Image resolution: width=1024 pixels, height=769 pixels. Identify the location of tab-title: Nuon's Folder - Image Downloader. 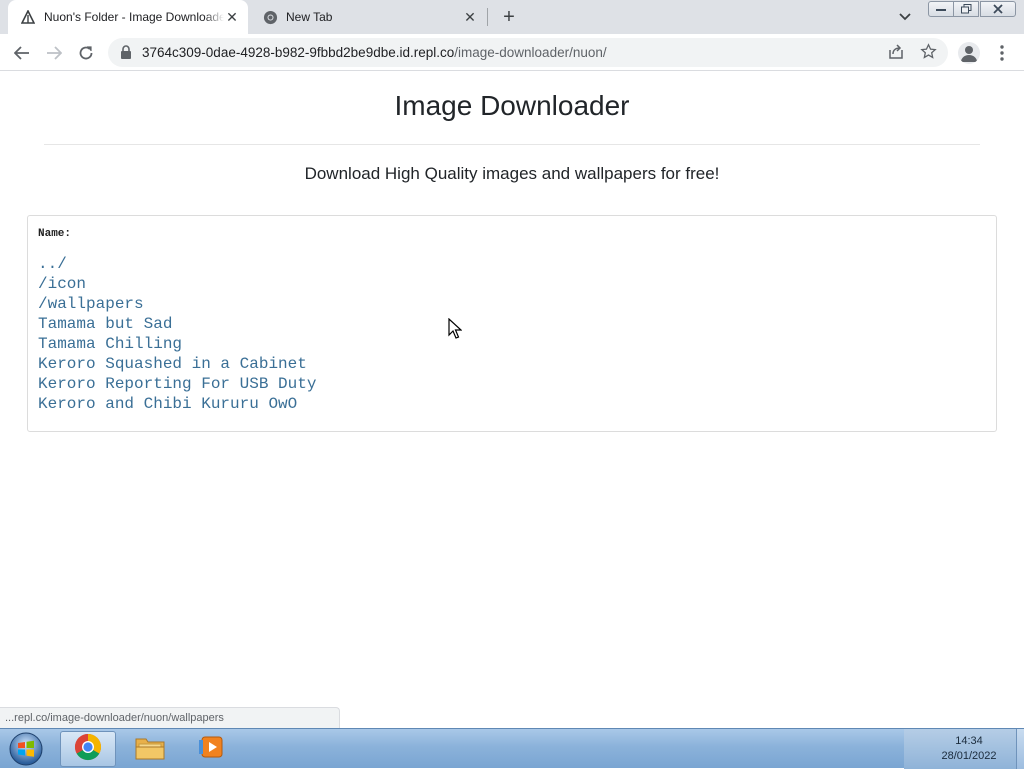
(134, 17).